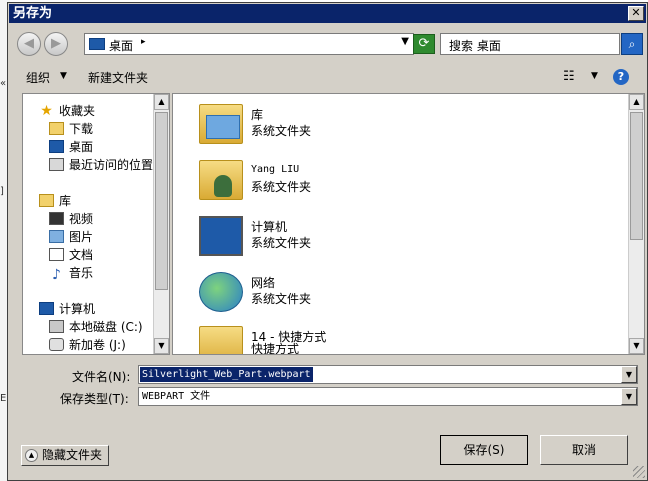 The height and width of the screenshot is (481, 648). I want to click on video-icon, so click(56, 218).